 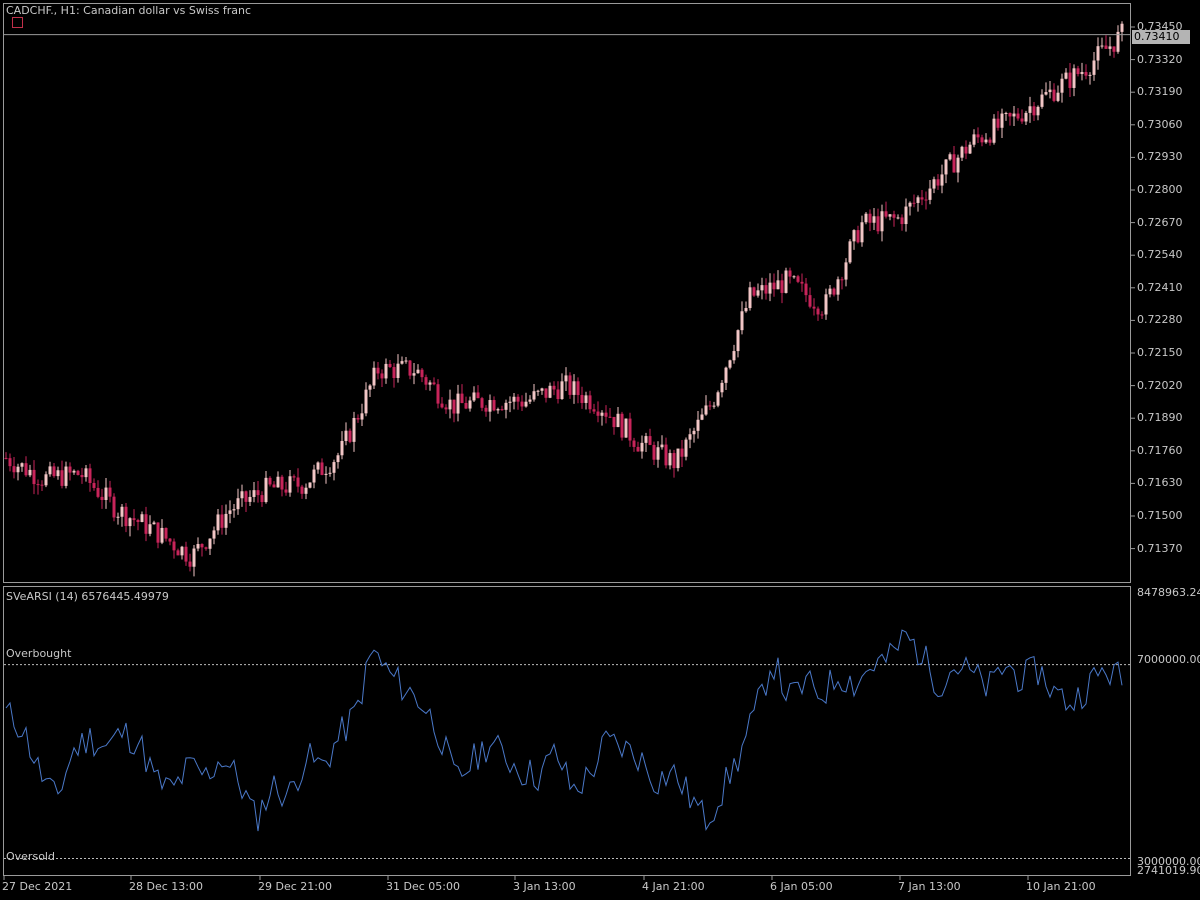 I want to click on price-scale-label: 0.71500, so click(x=1160, y=515).